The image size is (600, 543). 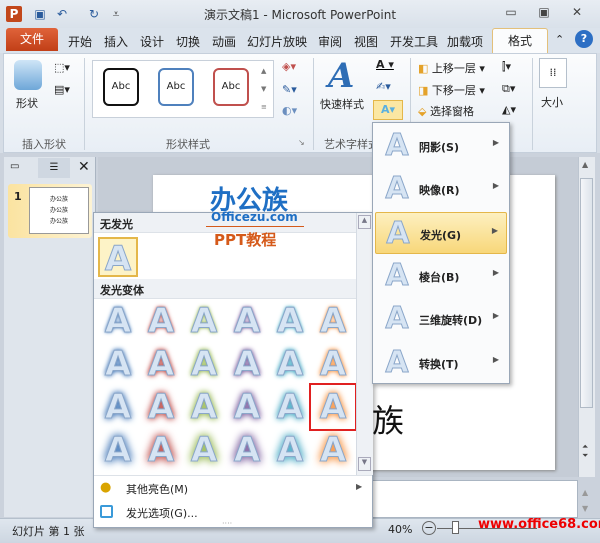 I want to click on transform-icon: A, so click(x=397, y=362).